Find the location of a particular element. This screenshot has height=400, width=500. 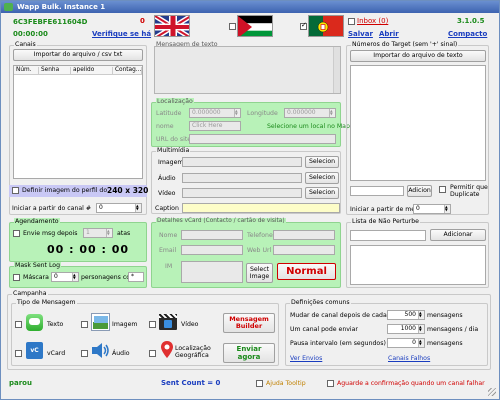

image-type-checkbox is located at coordinates (84, 324).